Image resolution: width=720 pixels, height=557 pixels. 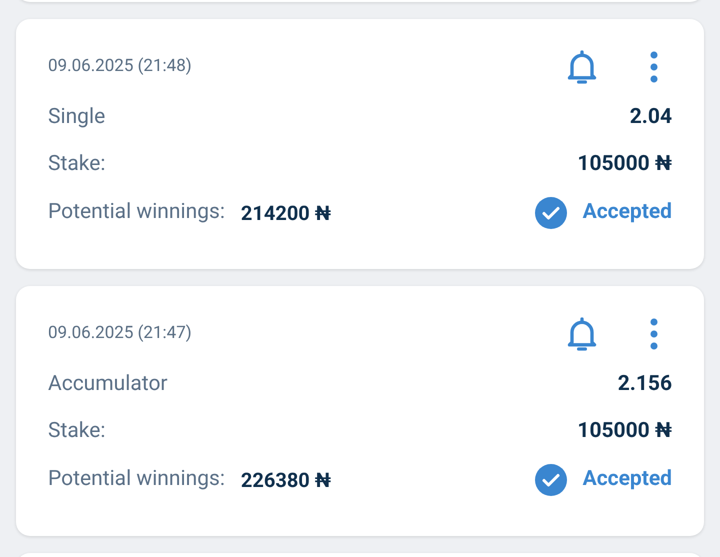 I want to click on bet-type: Single, so click(x=77, y=118).